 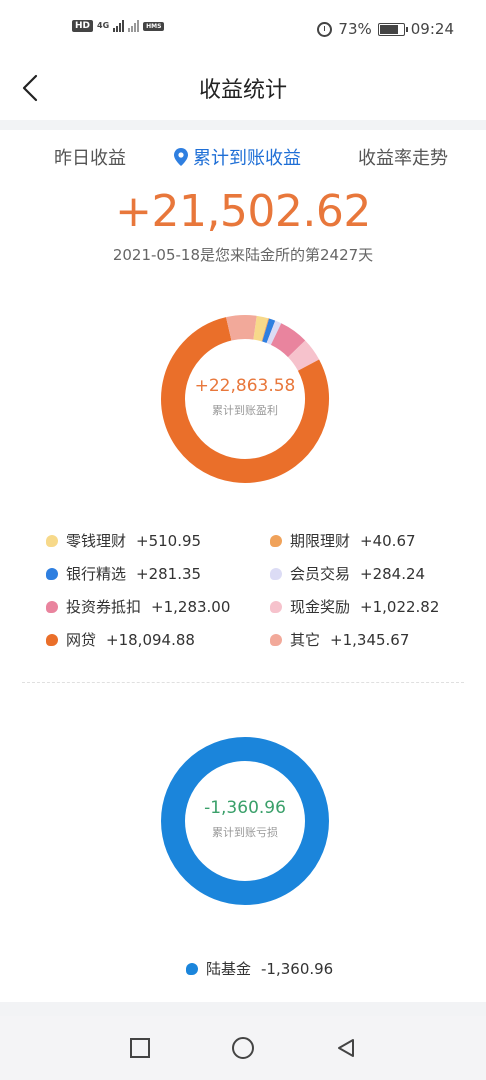 I want to click on hd-badge: HD, so click(x=83, y=26).